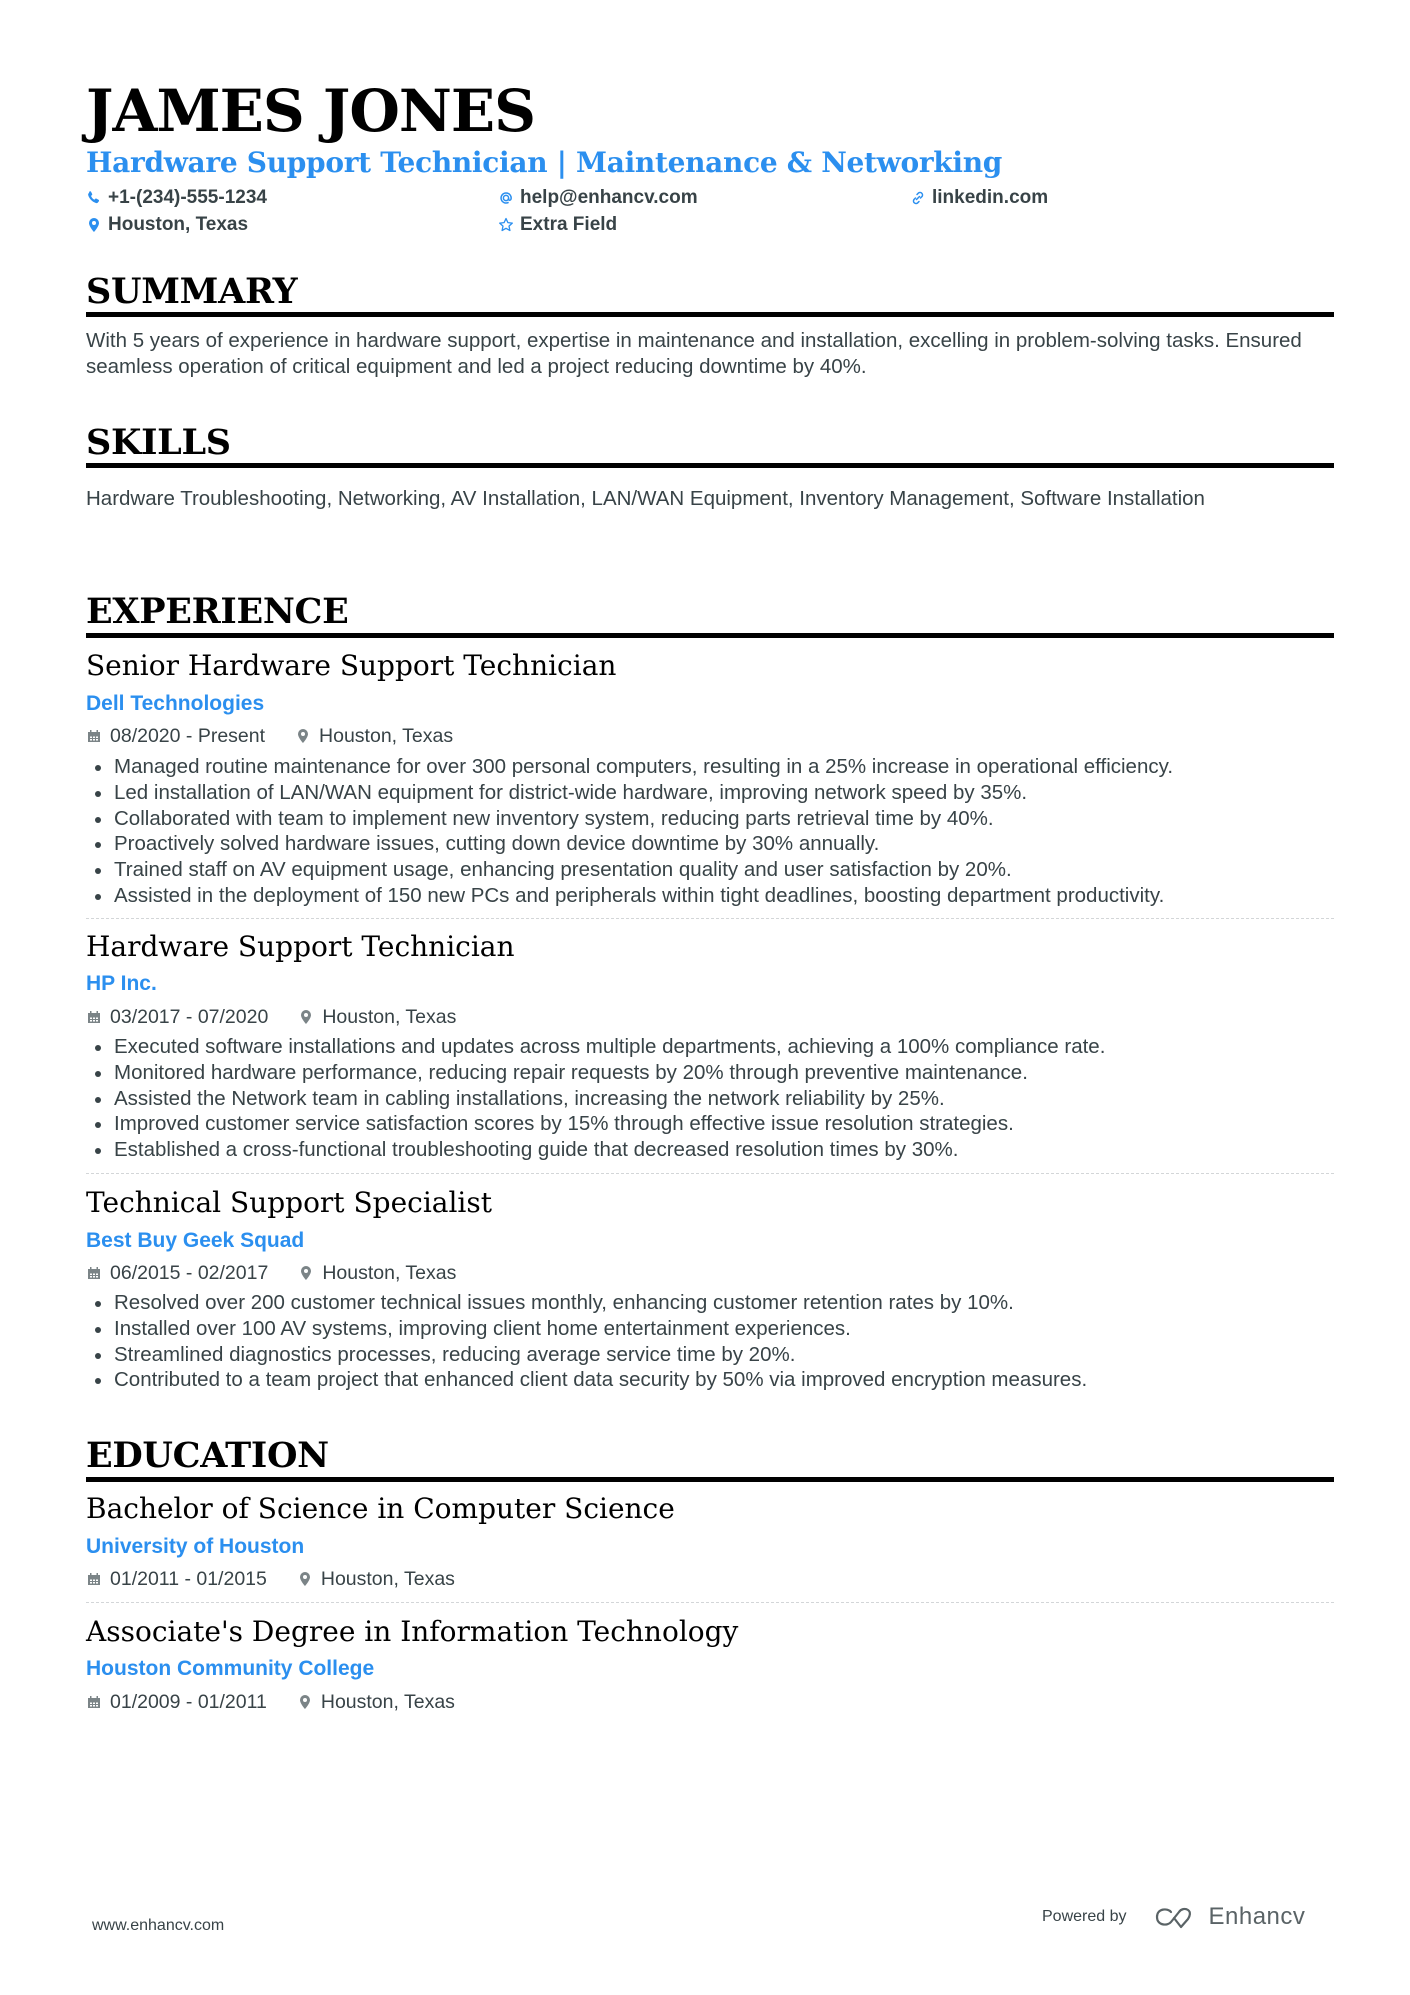 The image size is (1410, 1995). I want to click on company-name: Best Buy Geek Squad, so click(195, 1240).